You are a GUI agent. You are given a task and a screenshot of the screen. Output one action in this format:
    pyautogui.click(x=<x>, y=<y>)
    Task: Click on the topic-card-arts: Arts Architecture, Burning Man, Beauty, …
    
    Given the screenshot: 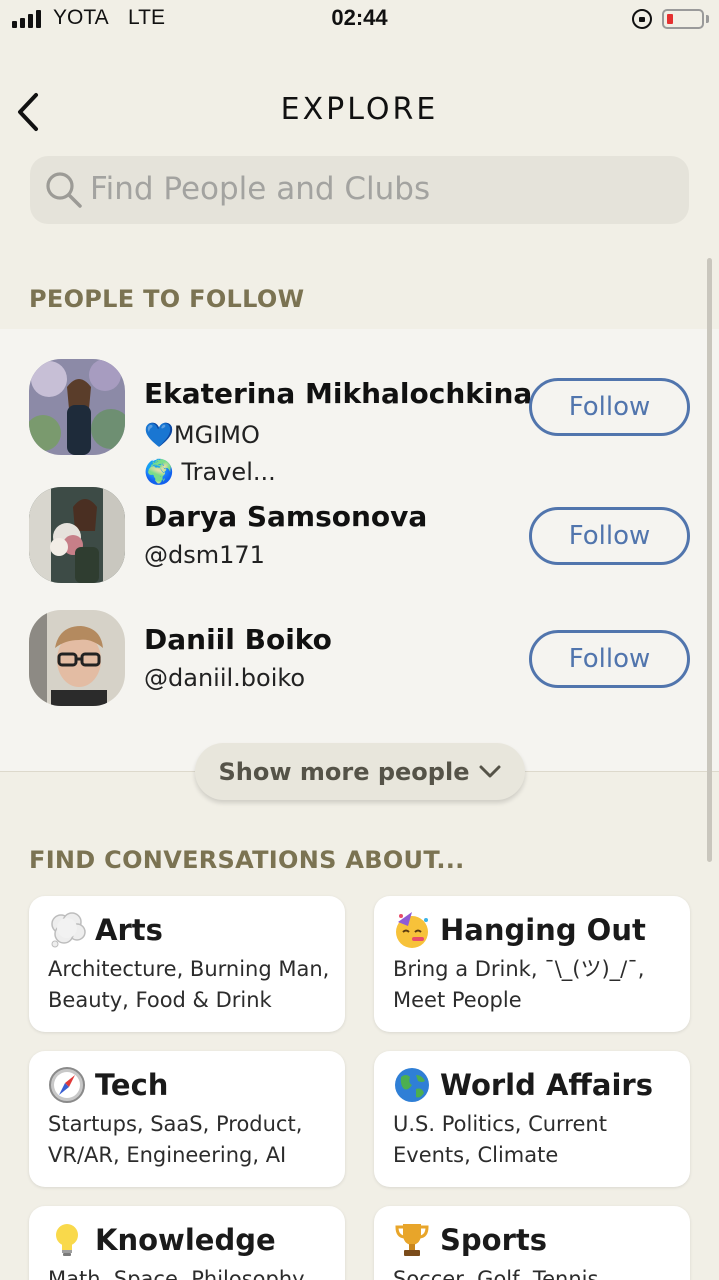 What is the action you would take?
    pyautogui.click(x=187, y=964)
    